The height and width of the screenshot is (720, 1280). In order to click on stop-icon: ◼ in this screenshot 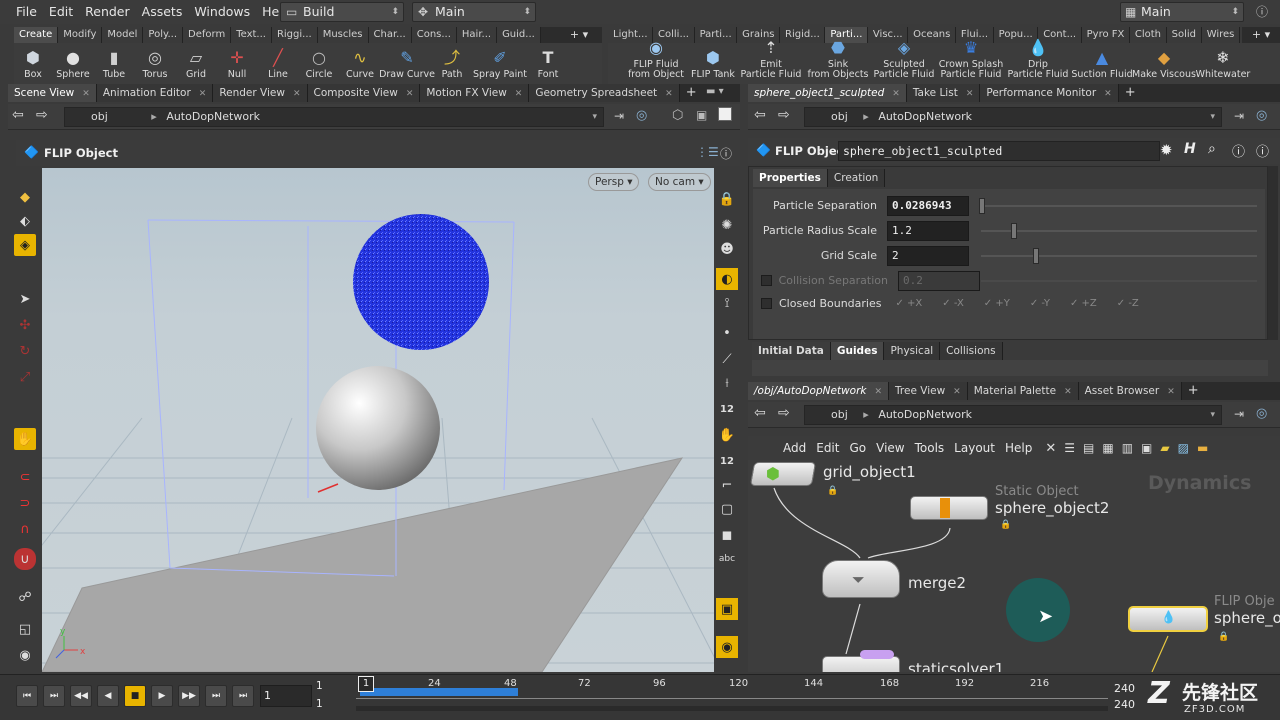, I will do `click(727, 535)`.